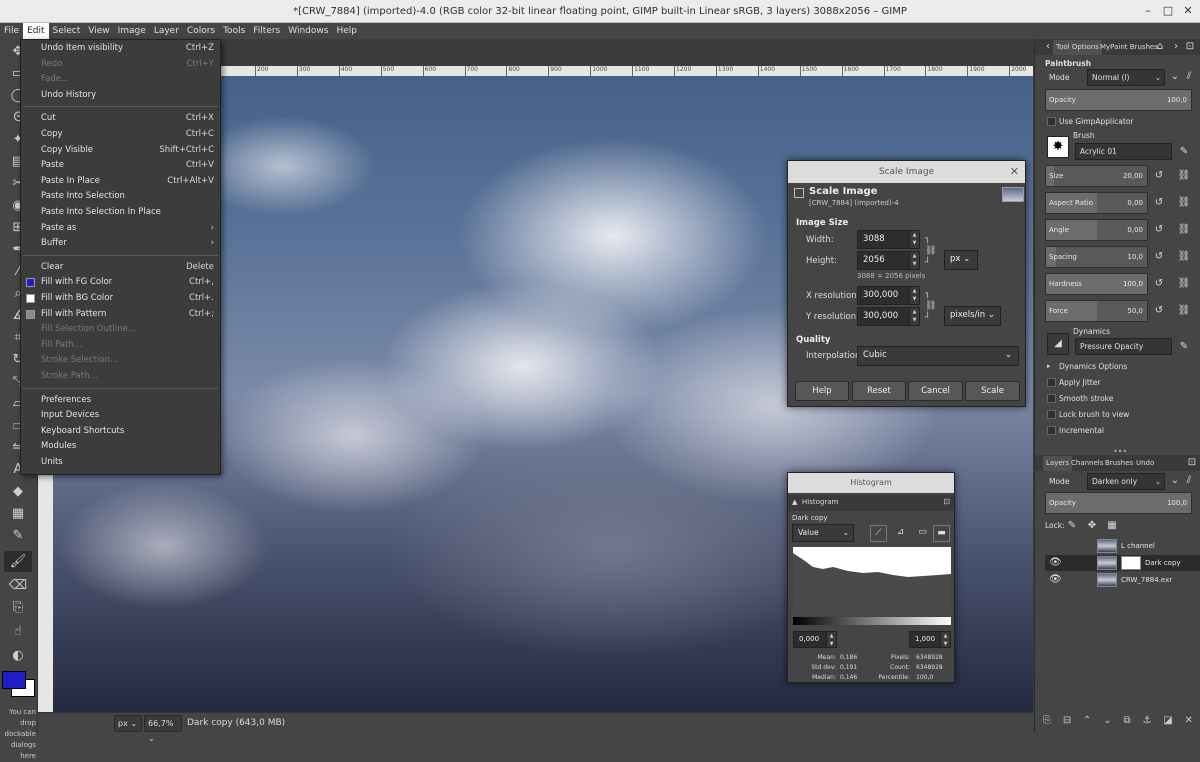 This screenshot has height=762, width=1200. What do you see at coordinates (935, 391) in the screenshot?
I see `cancel-button: Cancel` at bounding box center [935, 391].